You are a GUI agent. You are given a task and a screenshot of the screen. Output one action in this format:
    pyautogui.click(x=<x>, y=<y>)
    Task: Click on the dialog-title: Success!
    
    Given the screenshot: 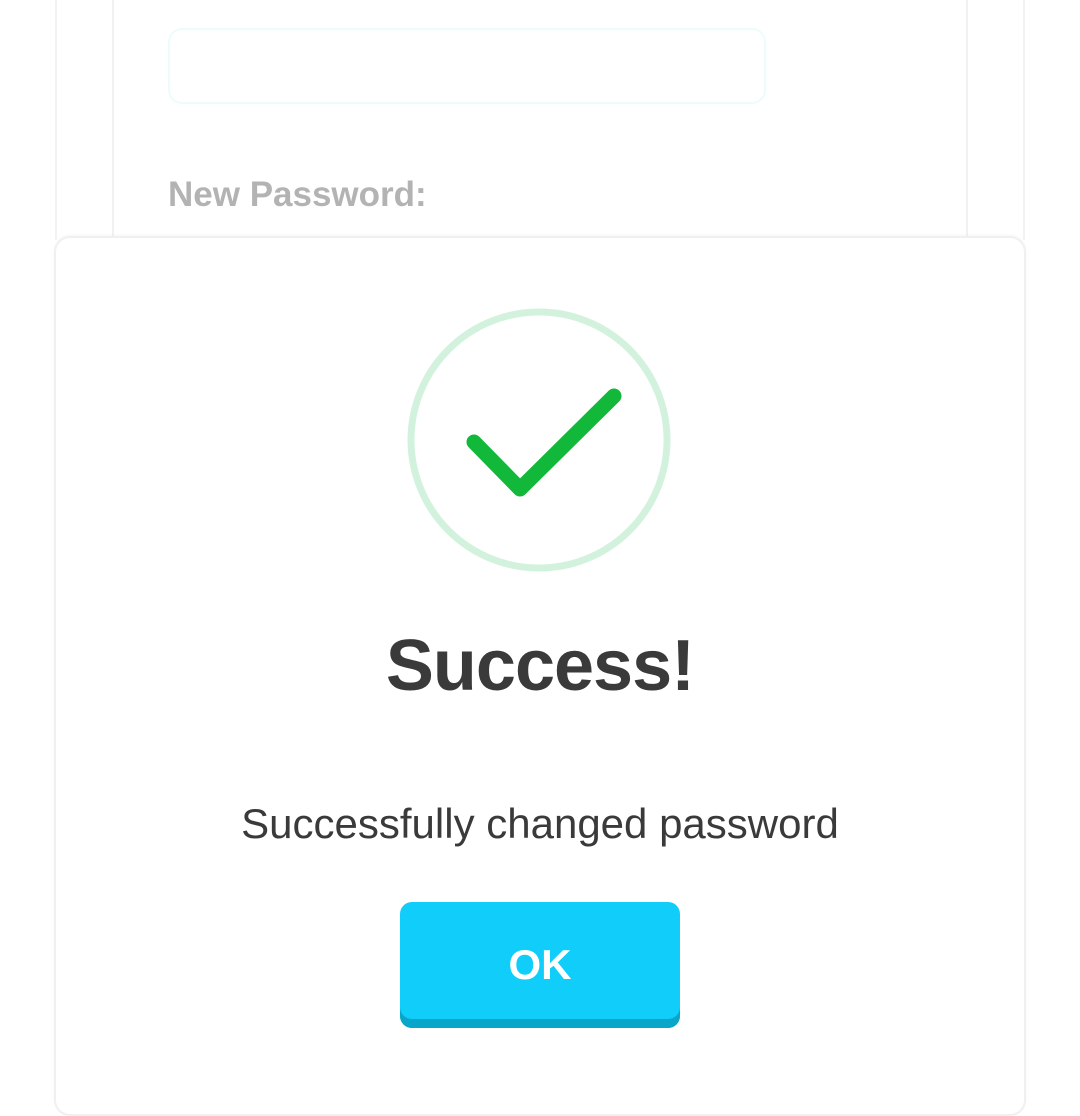 What is the action you would take?
    pyautogui.click(x=540, y=666)
    